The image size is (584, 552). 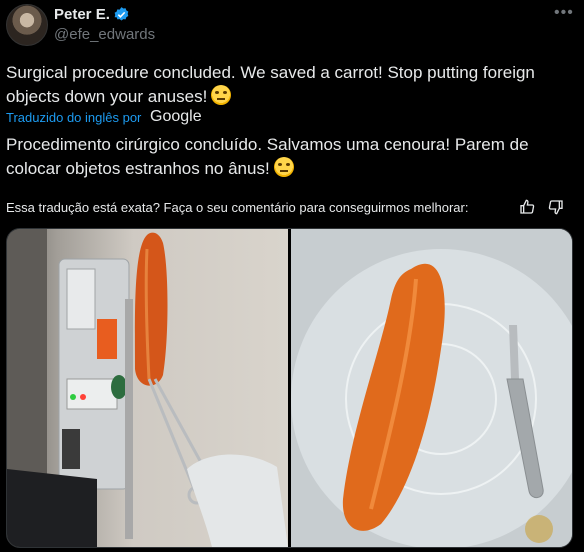 I want to click on more-options-icon: •••, so click(x=564, y=13).